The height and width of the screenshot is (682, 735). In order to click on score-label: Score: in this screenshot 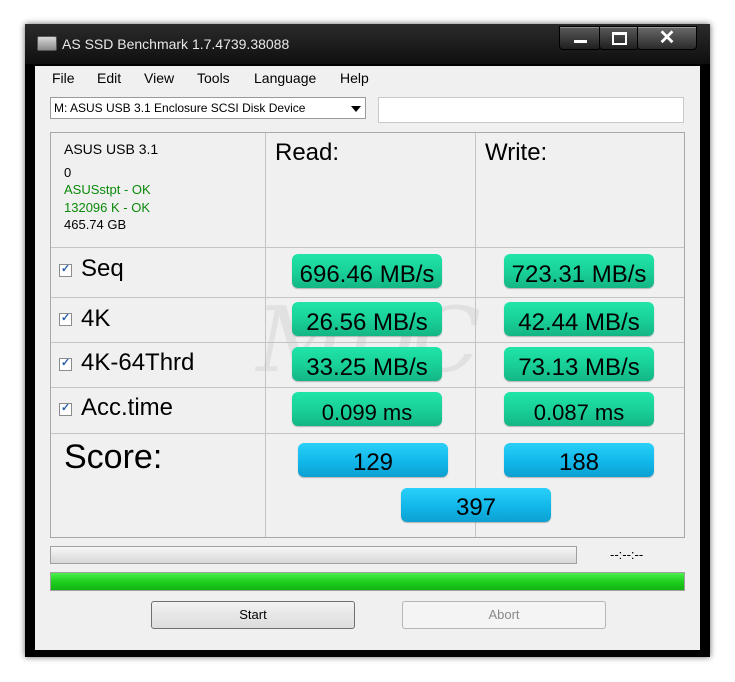, I will do `click(113, 457)`.